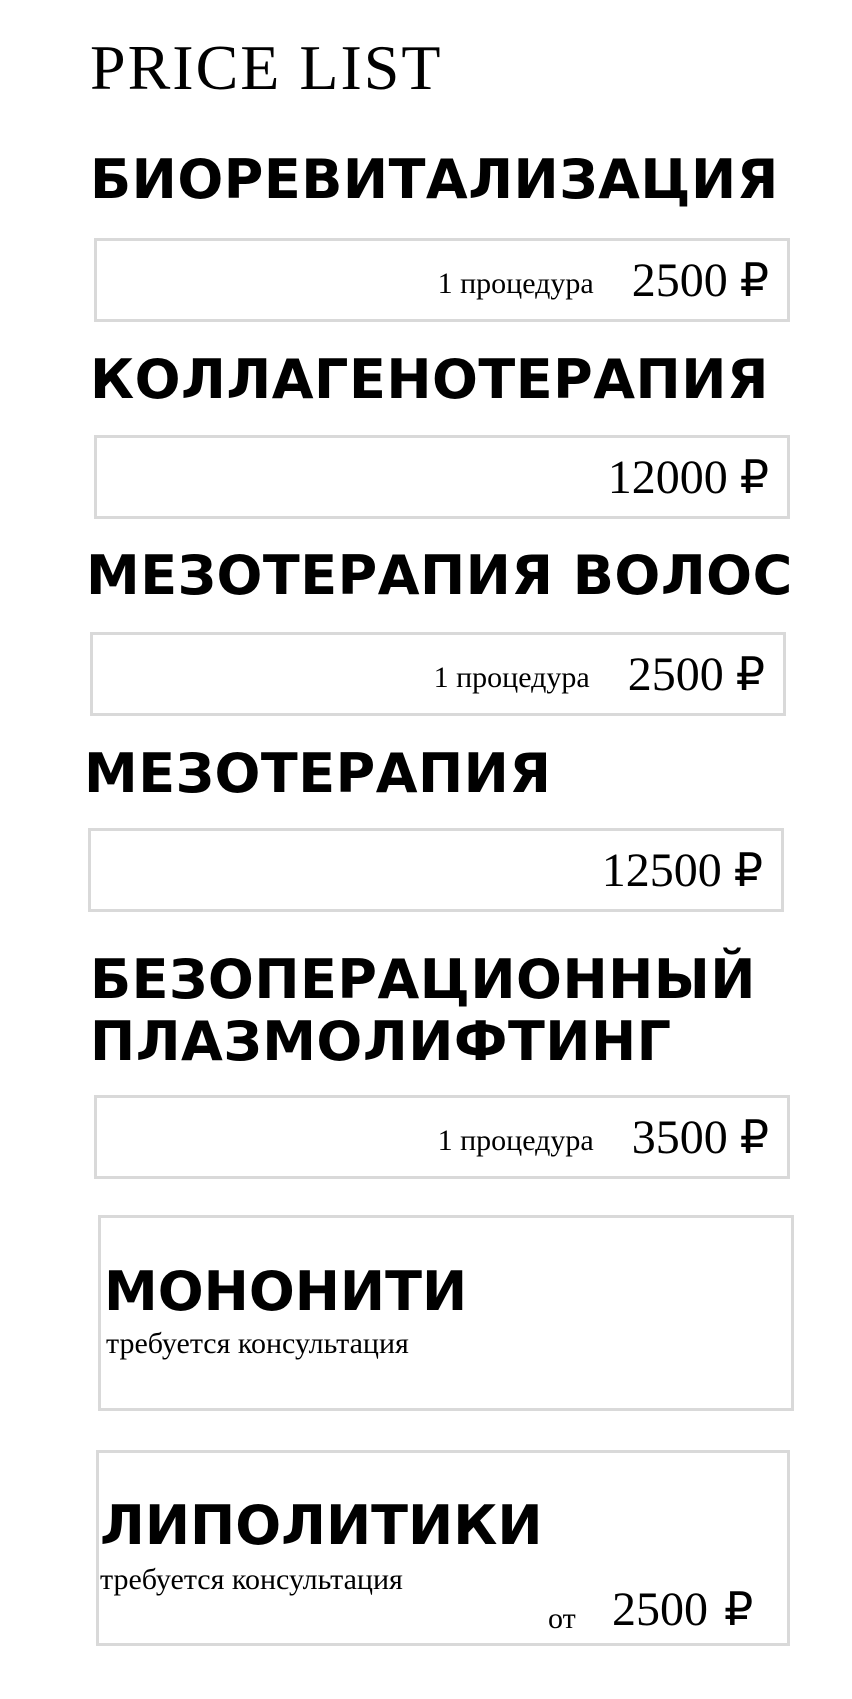 This screenshot has width=852, height=1699. I want to click on price-box-hair-mesotherapy: 1 процедура 2500 ₽, so click(438, 674).